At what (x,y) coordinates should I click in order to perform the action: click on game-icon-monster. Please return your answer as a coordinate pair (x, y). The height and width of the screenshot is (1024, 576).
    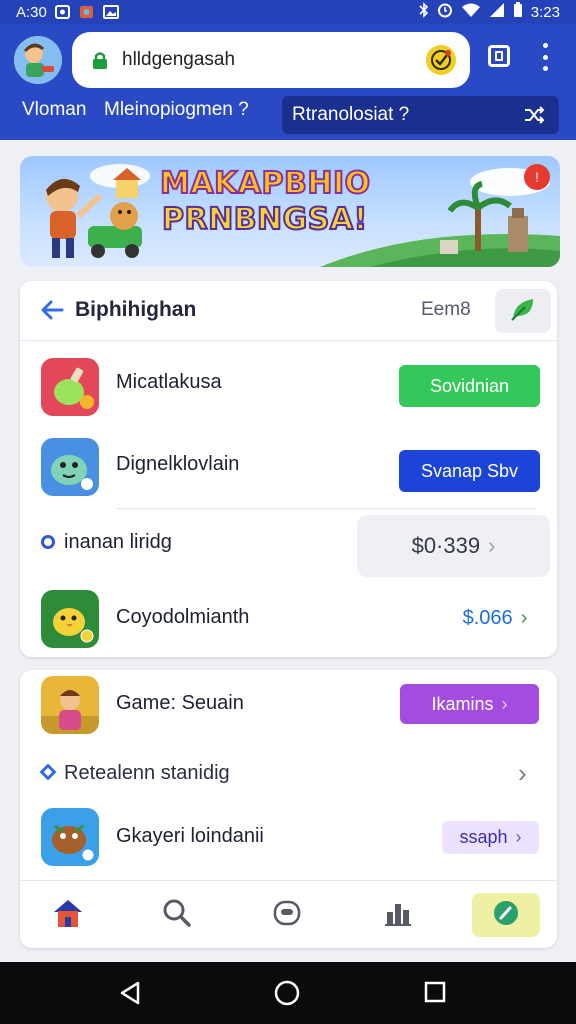
    Looking at the image, I should click on (70, 467).